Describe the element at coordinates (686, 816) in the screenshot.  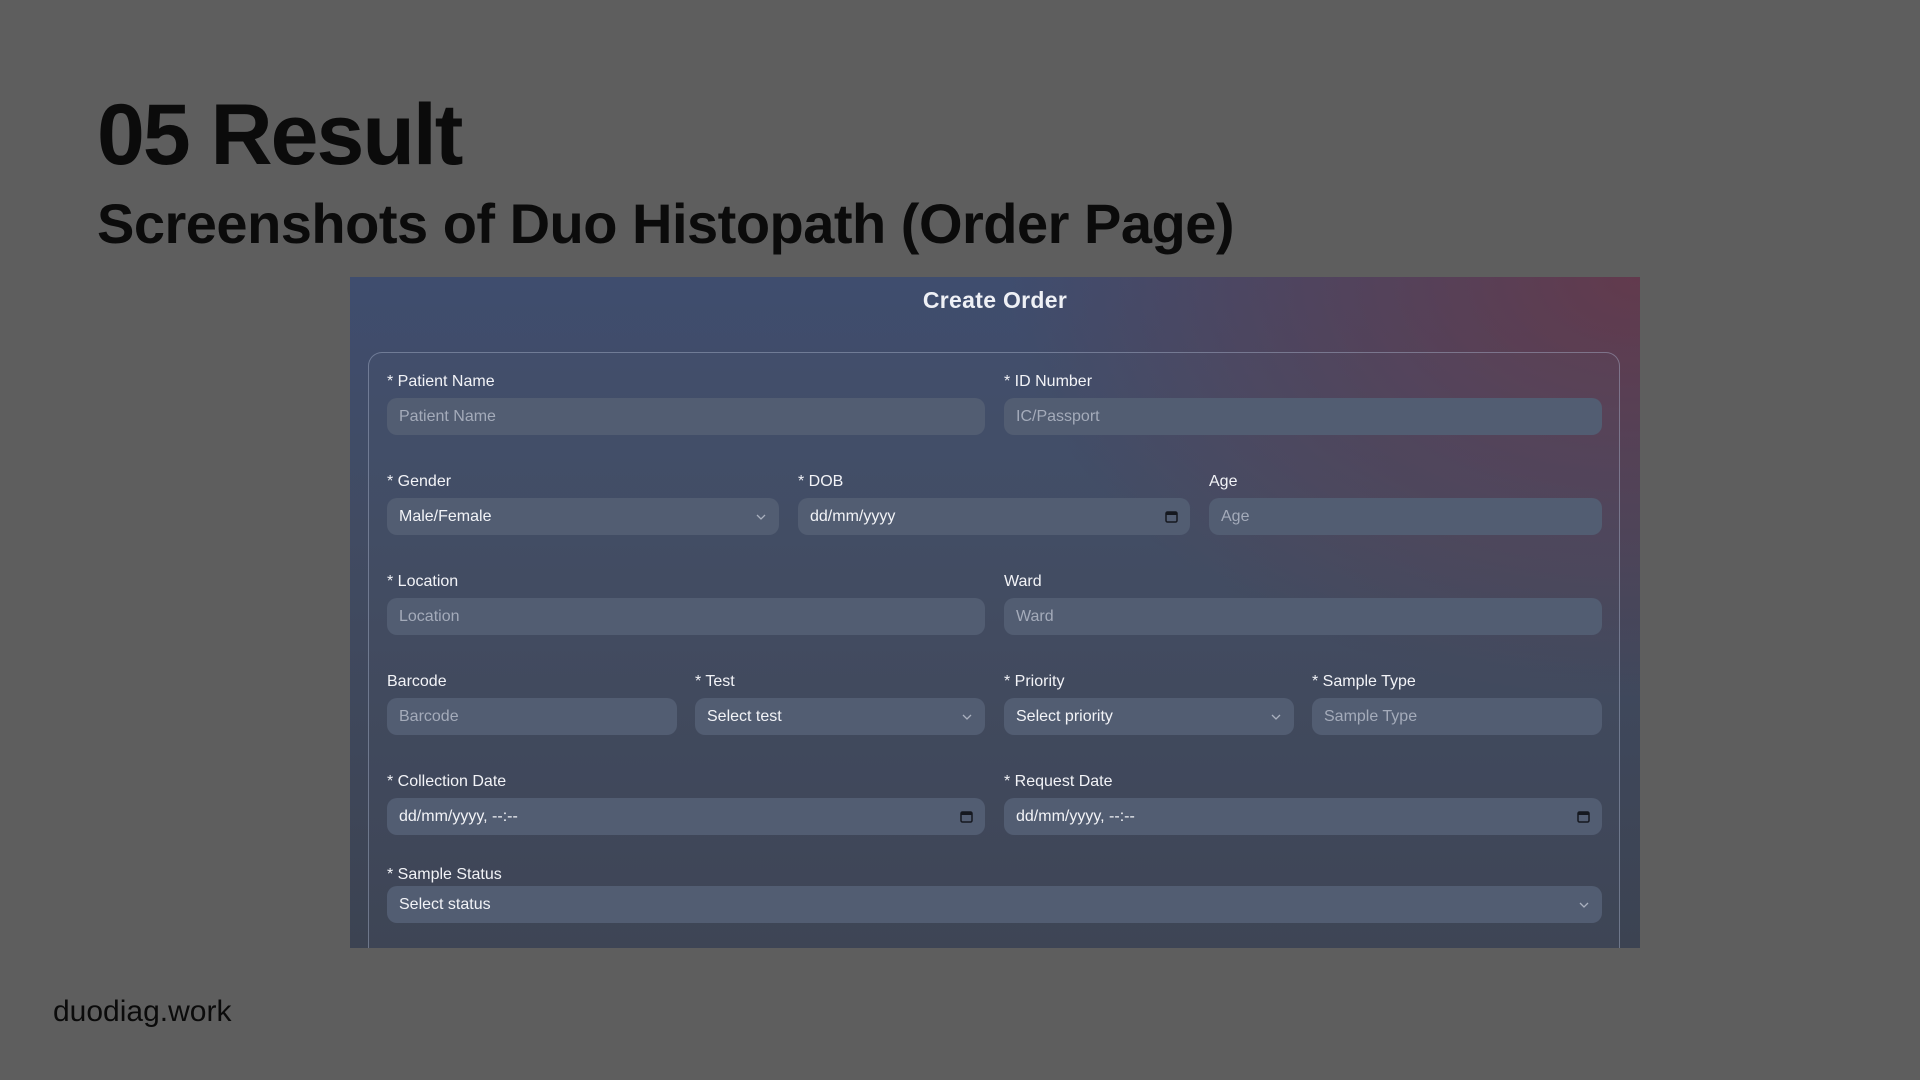
I see `collection-date-input: dd/mm/yyyy, --:--` at that location.